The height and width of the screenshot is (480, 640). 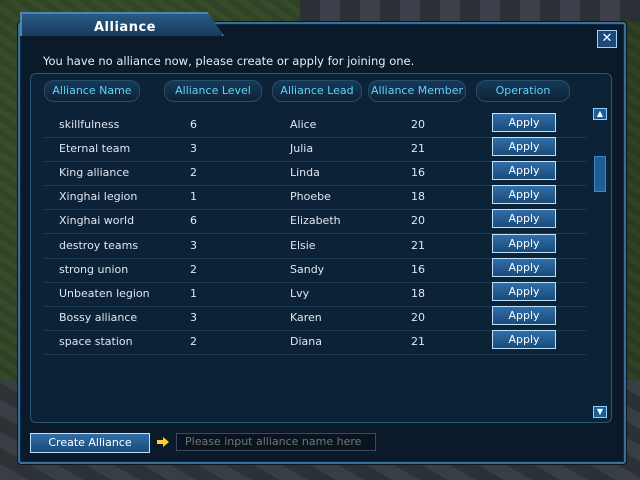 What do you see at coordinates (99, 245) in the screenshot?
I see `alliance-name-cell: destroy teams` at bounding box center [99, 245].